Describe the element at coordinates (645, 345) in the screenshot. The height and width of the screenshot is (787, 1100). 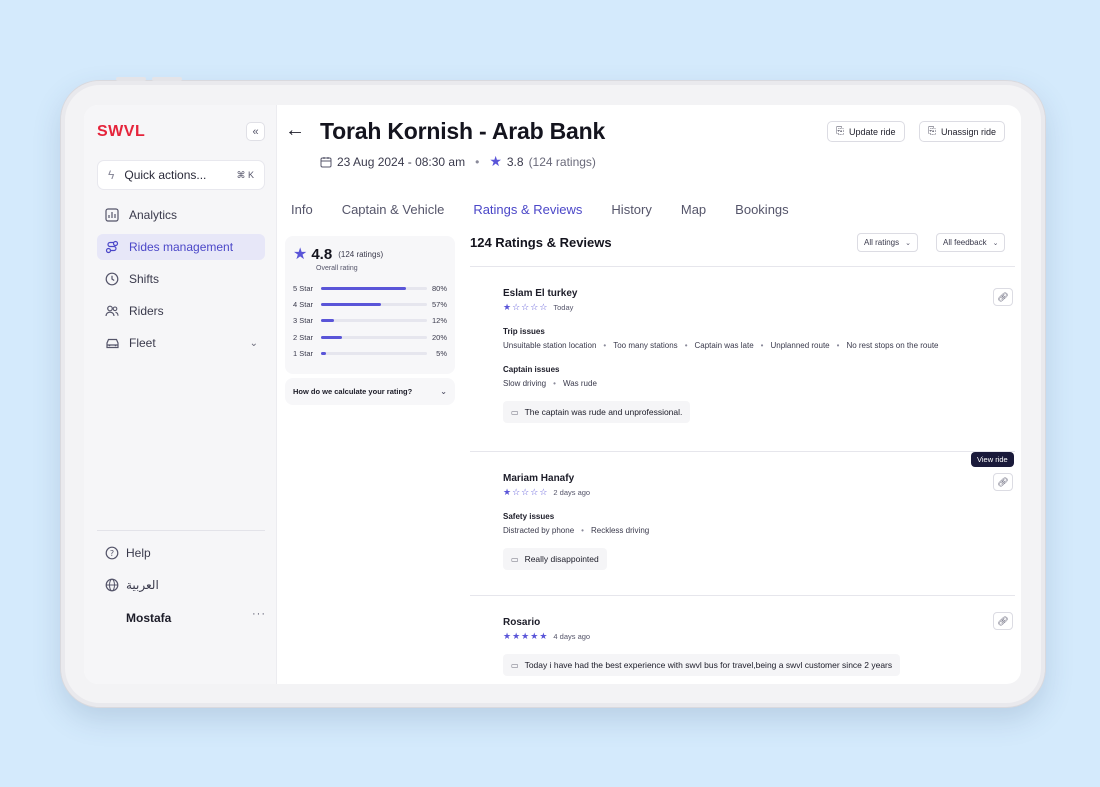
I see `issue-tag: Too many stations` at that location.